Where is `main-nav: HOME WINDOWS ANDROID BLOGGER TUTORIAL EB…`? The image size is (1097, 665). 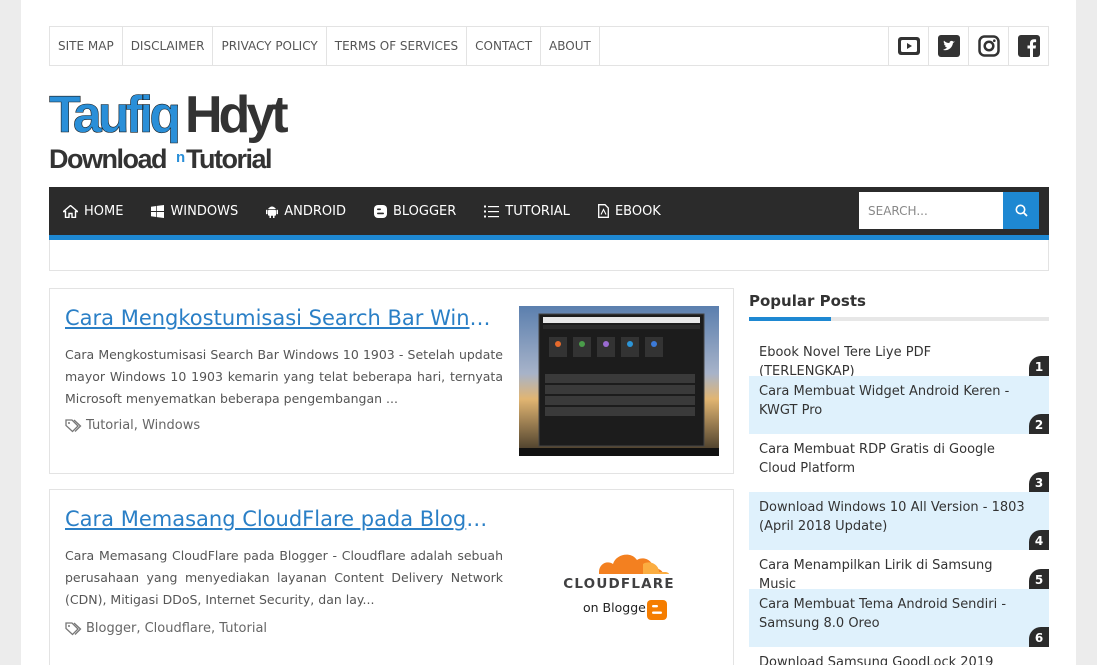
main-nav: HOME WINDOWS ANDROID BLOGGER TUTORIAL EB… is located at coordinates (549, 213).